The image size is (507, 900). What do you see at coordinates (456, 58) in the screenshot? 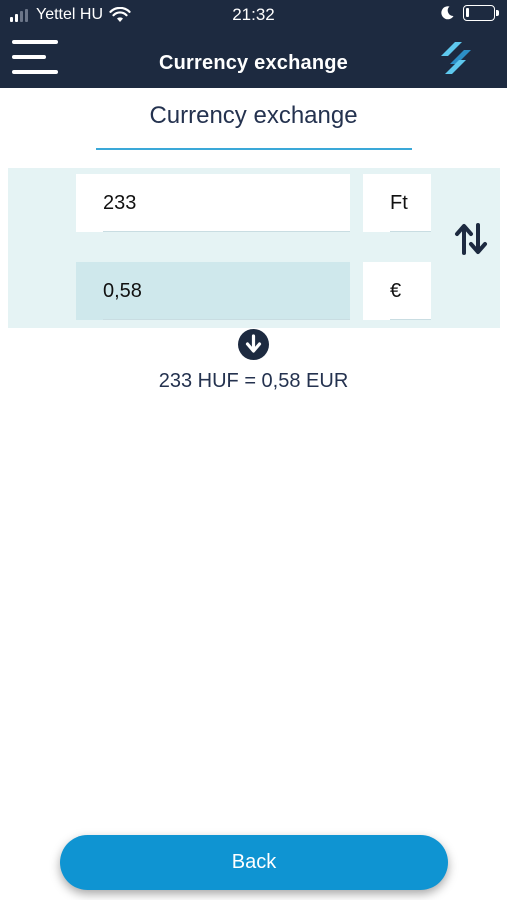
I see `app-logo-icon` at bounding box center [456, 58].